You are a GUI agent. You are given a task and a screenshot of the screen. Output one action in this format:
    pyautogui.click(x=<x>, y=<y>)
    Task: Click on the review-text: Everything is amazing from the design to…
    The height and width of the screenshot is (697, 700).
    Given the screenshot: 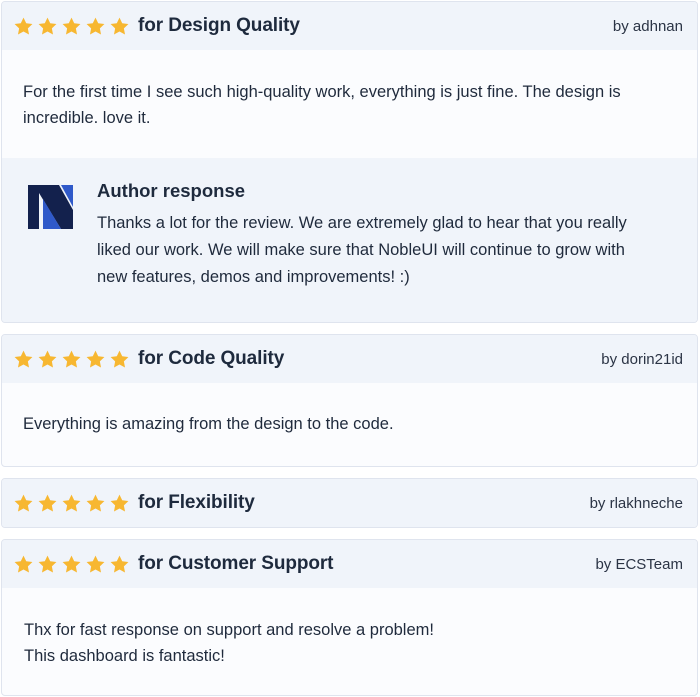 What is the action you would take?
    pyautogui.click(x=208, y=424)
    